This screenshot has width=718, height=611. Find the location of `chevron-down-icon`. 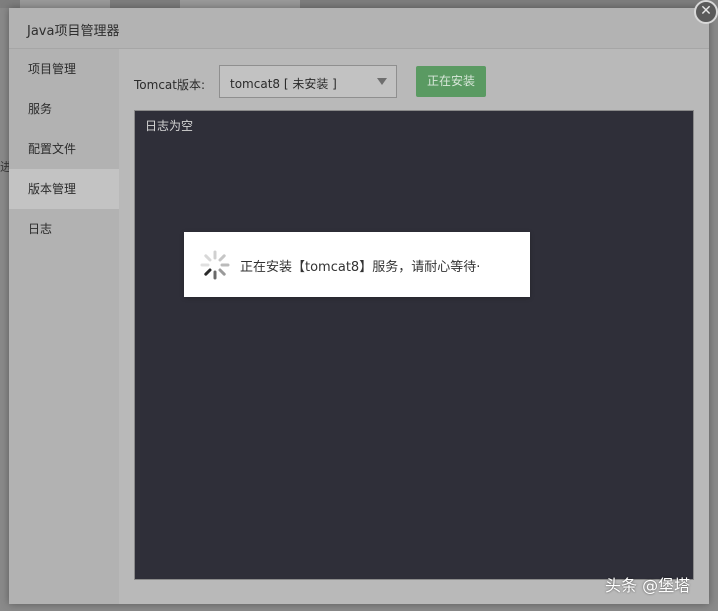

chevron-down-icon is located at coordinates (382, 81).